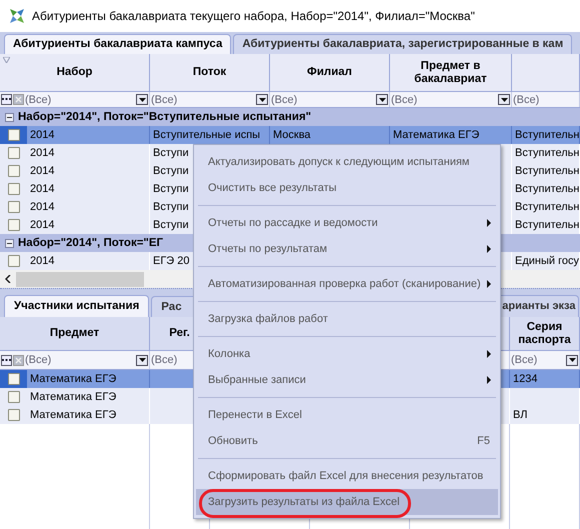  What do you see at coordinates (546, 261) in the screenshot?
I see `table-cell-text: Единый госу` at bounding box center [546, 261].